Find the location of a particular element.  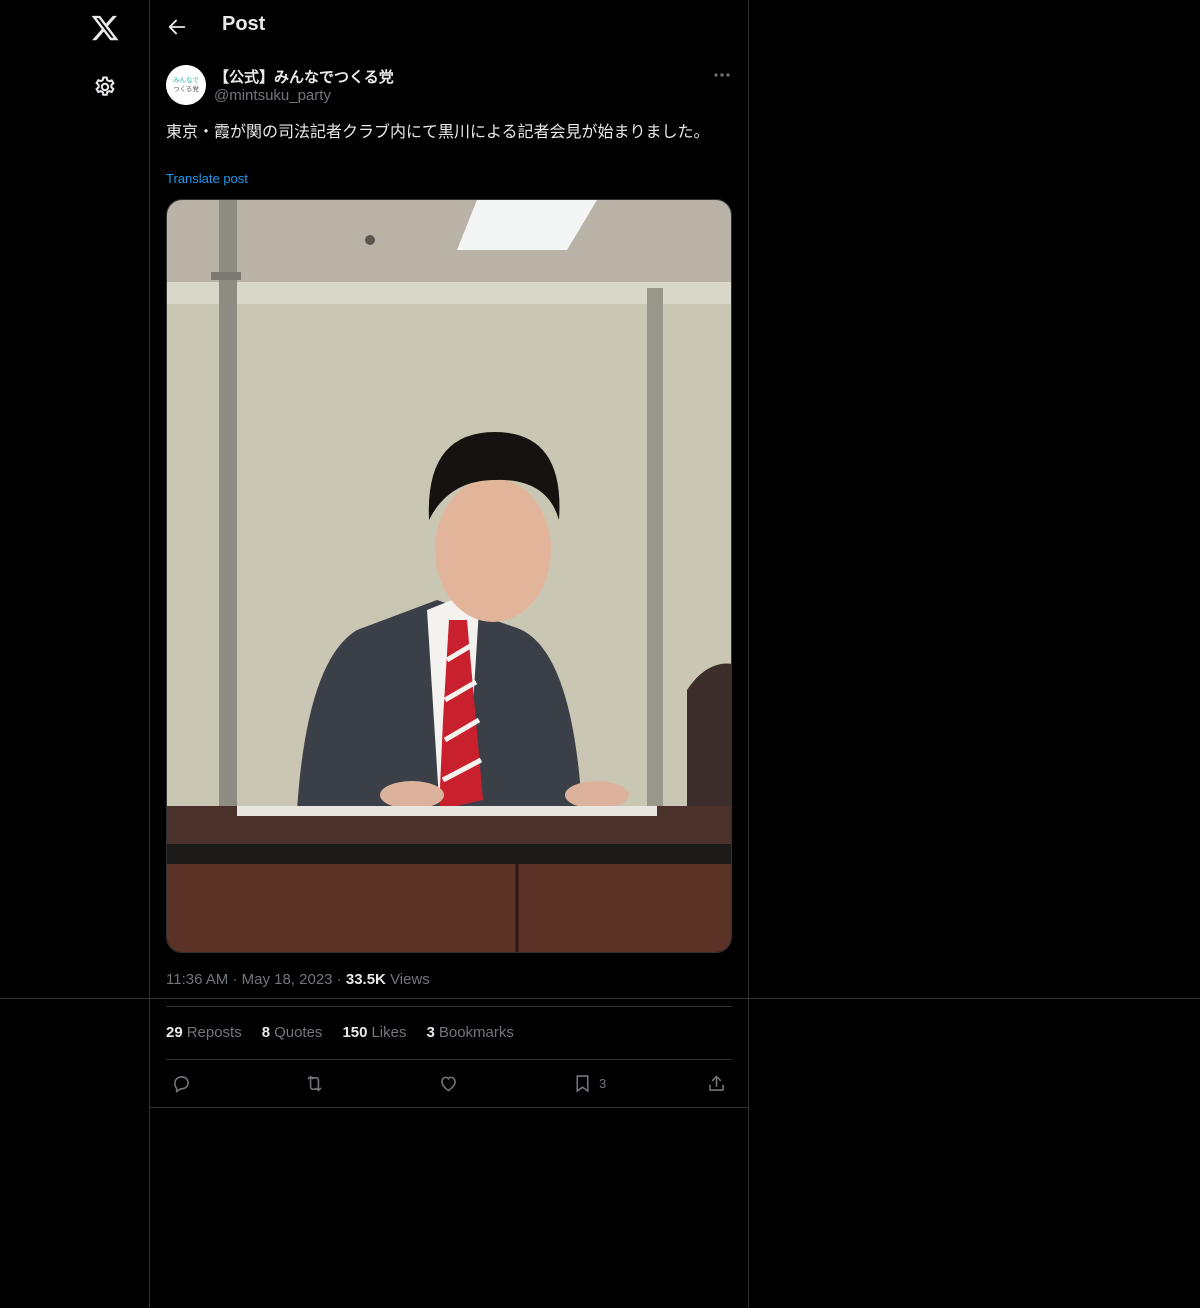

share-button is located at coordinates (716, 1083).